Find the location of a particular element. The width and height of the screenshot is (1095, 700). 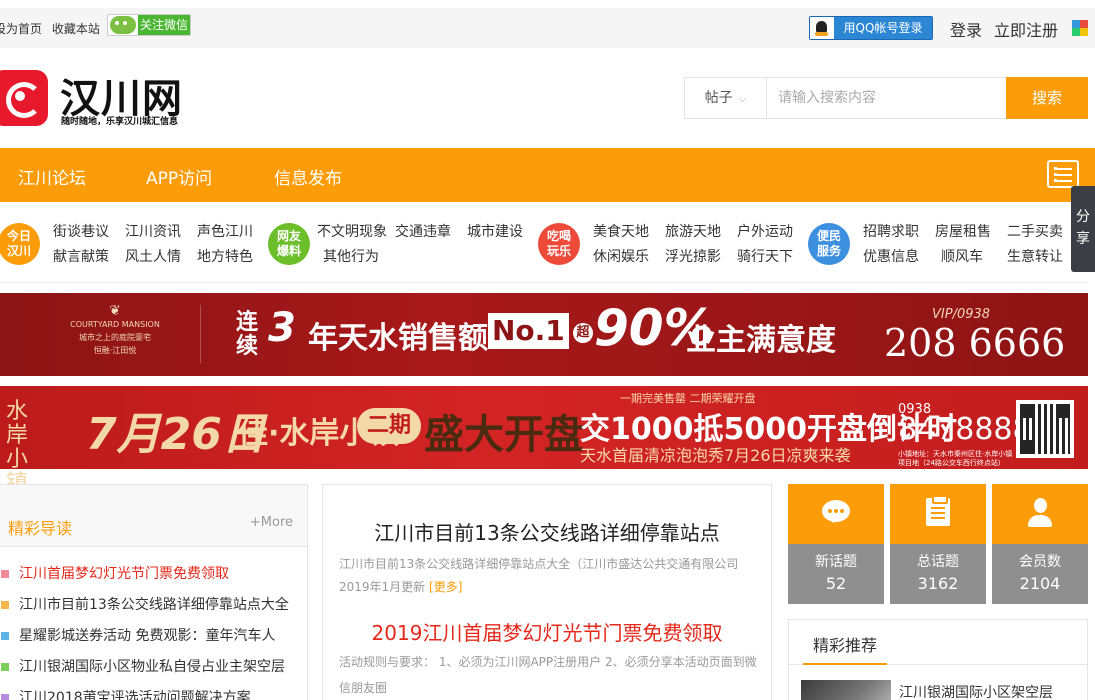

set-home-link: 设为首页 is located at coordinates (21, 29).